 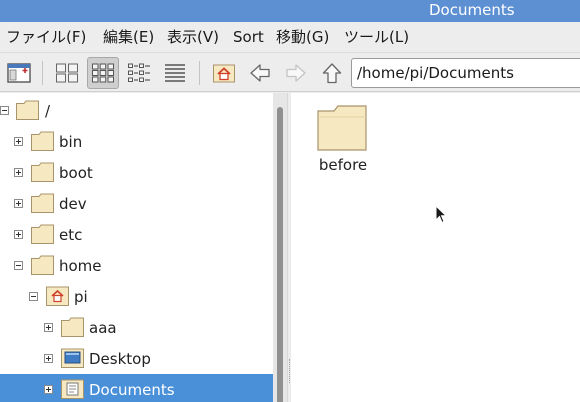 I want to click on up-arrow-icon, so click(x=332, y=73).